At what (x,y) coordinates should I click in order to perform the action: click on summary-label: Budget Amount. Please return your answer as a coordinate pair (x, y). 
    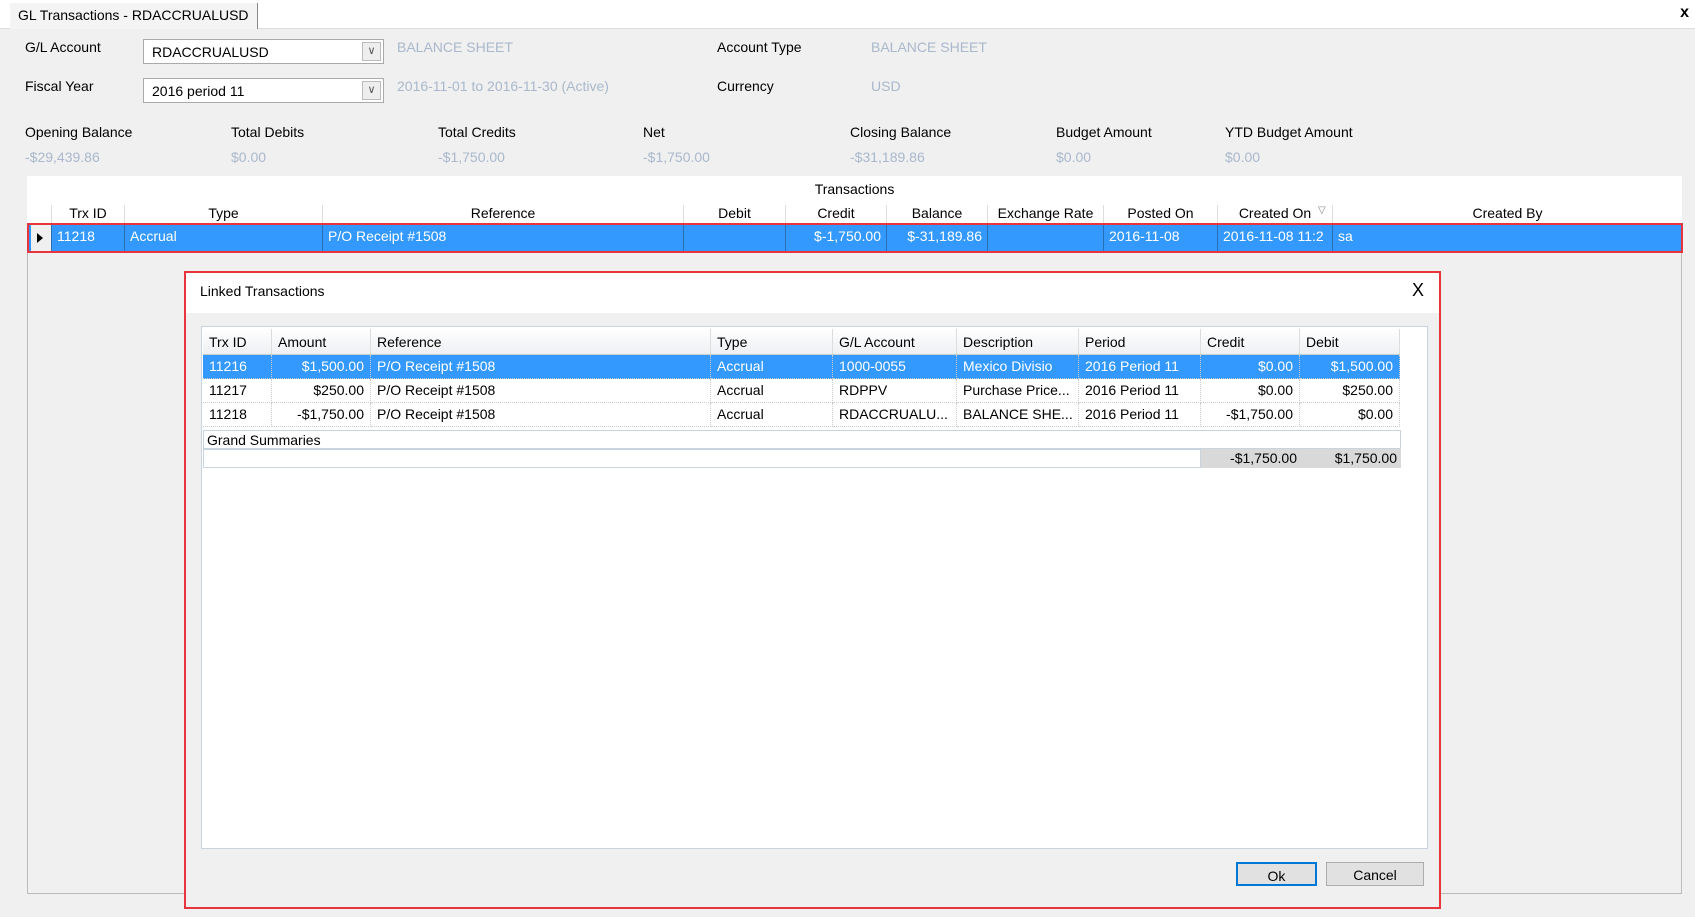
    Looking at the image, I should click on (1104, 132).